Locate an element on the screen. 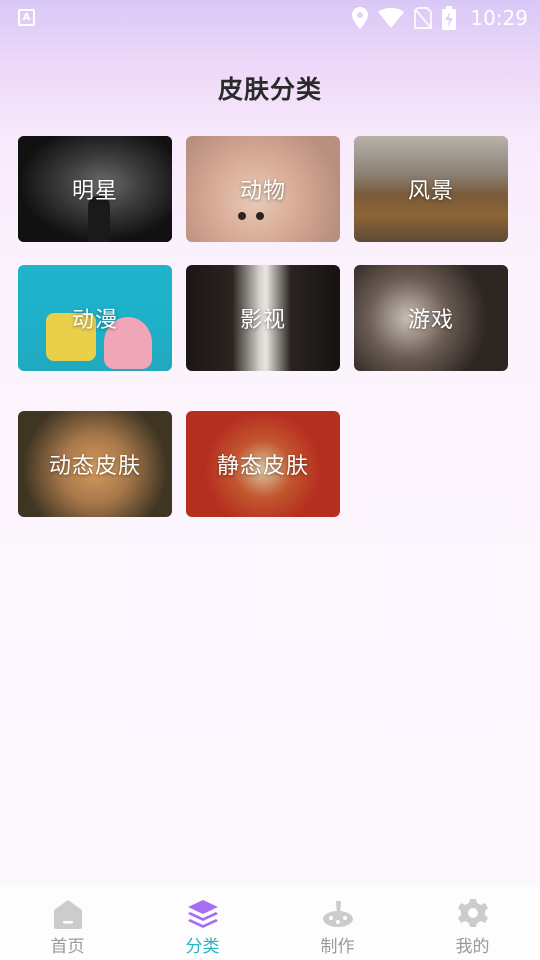 The width and height of the screenshot is (540, 960). status-bar: A 10:29 is located at coordinates (270, 18).